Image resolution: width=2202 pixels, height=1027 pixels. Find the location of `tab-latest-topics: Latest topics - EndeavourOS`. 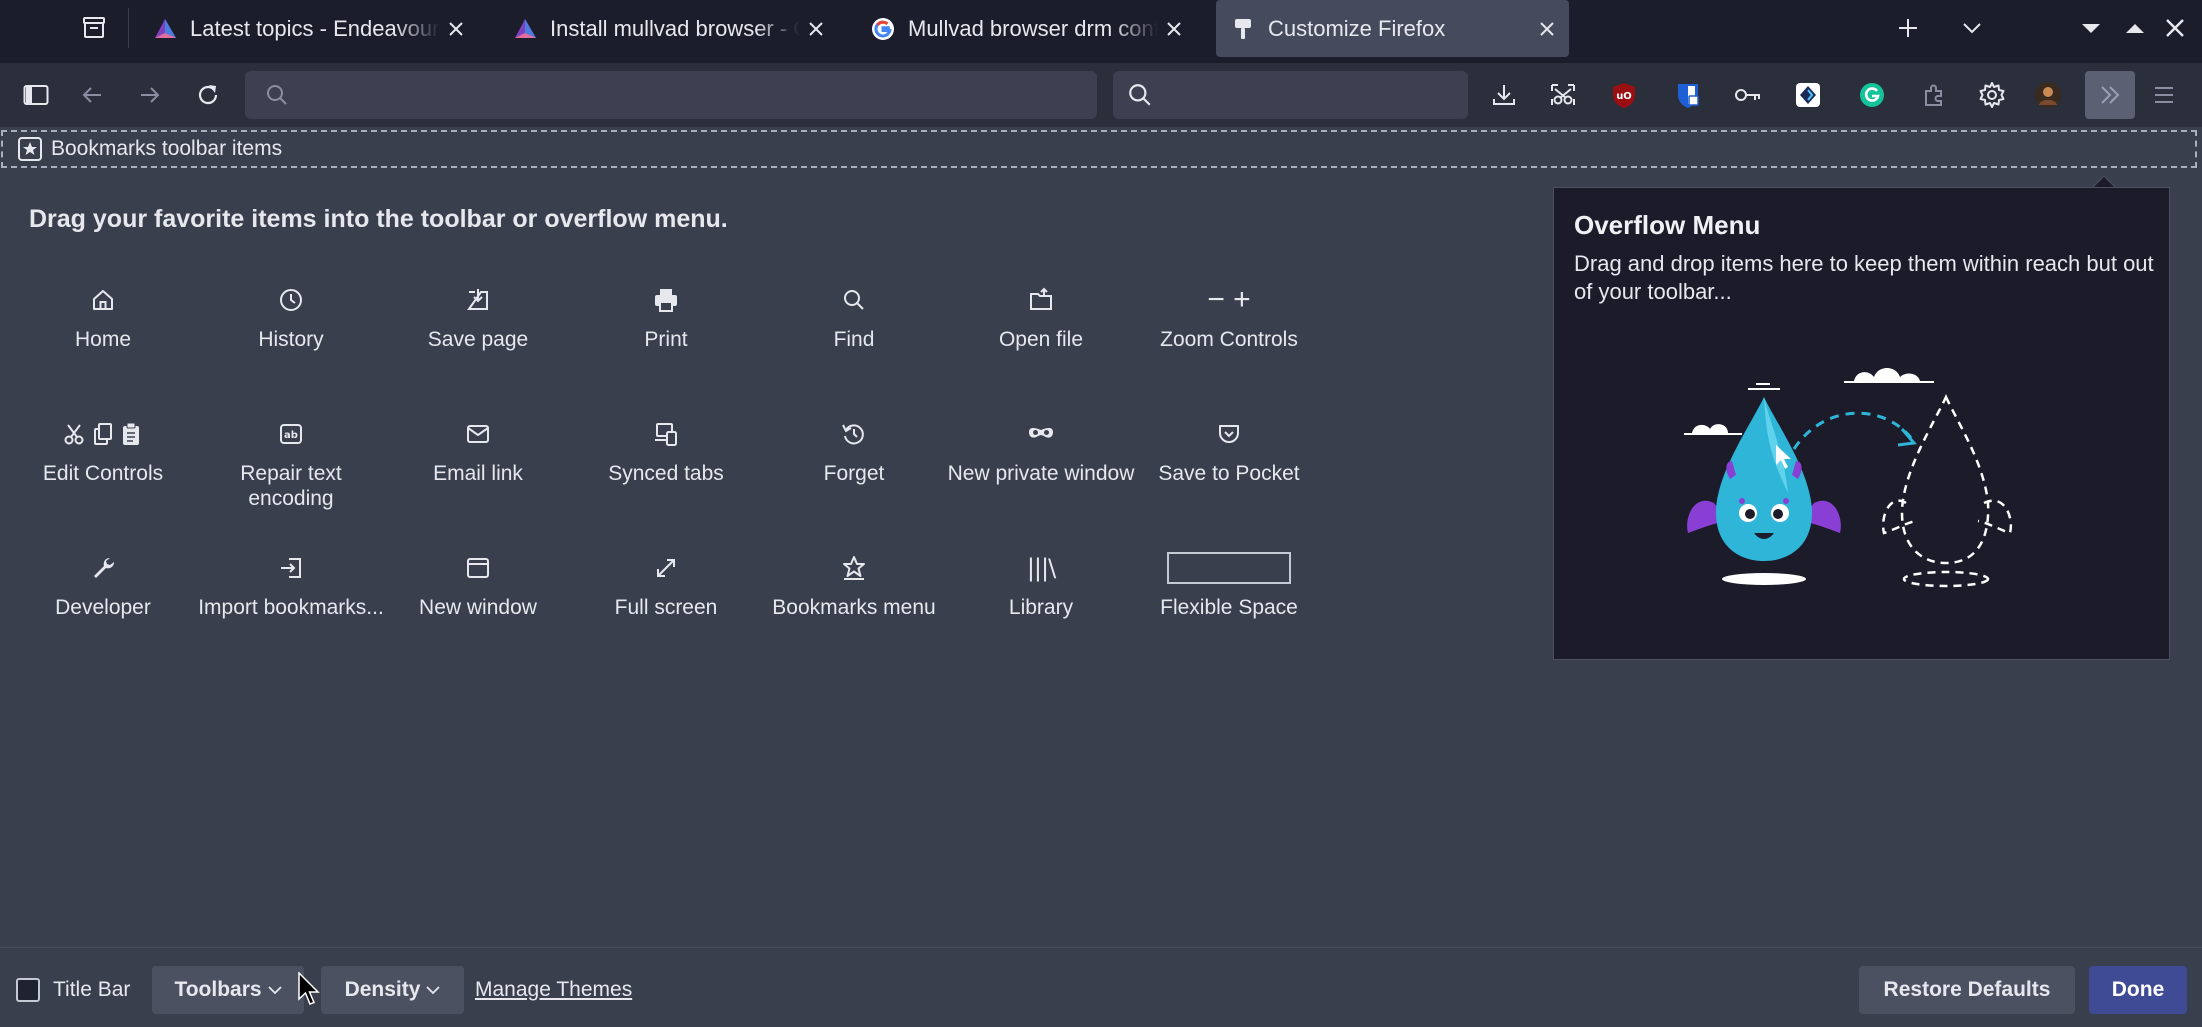

tab-latest-topics: Latest topics - EndeavourOS is located at coordinates (308, 28).